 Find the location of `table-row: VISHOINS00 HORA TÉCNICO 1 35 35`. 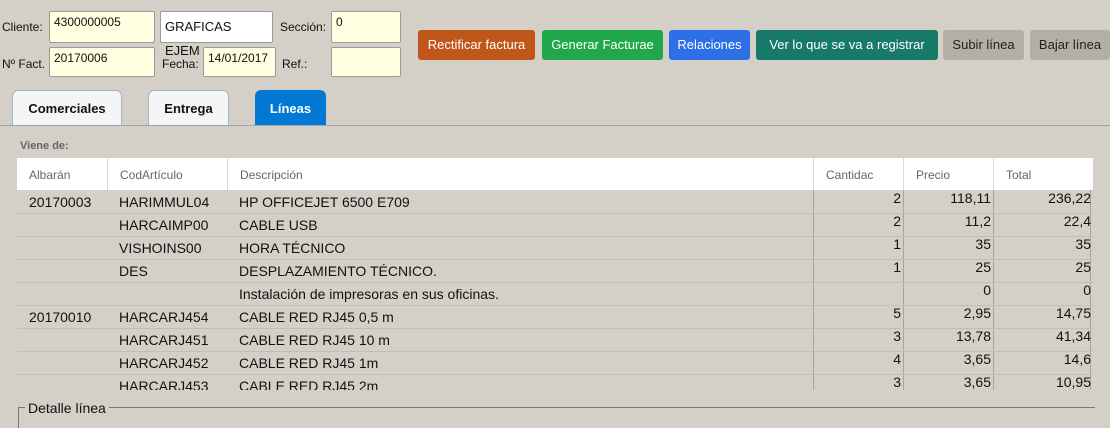

table-row: VISHOINS00 HORA TÉCNICO 1 35 35 is located at coordinates (555, 248).